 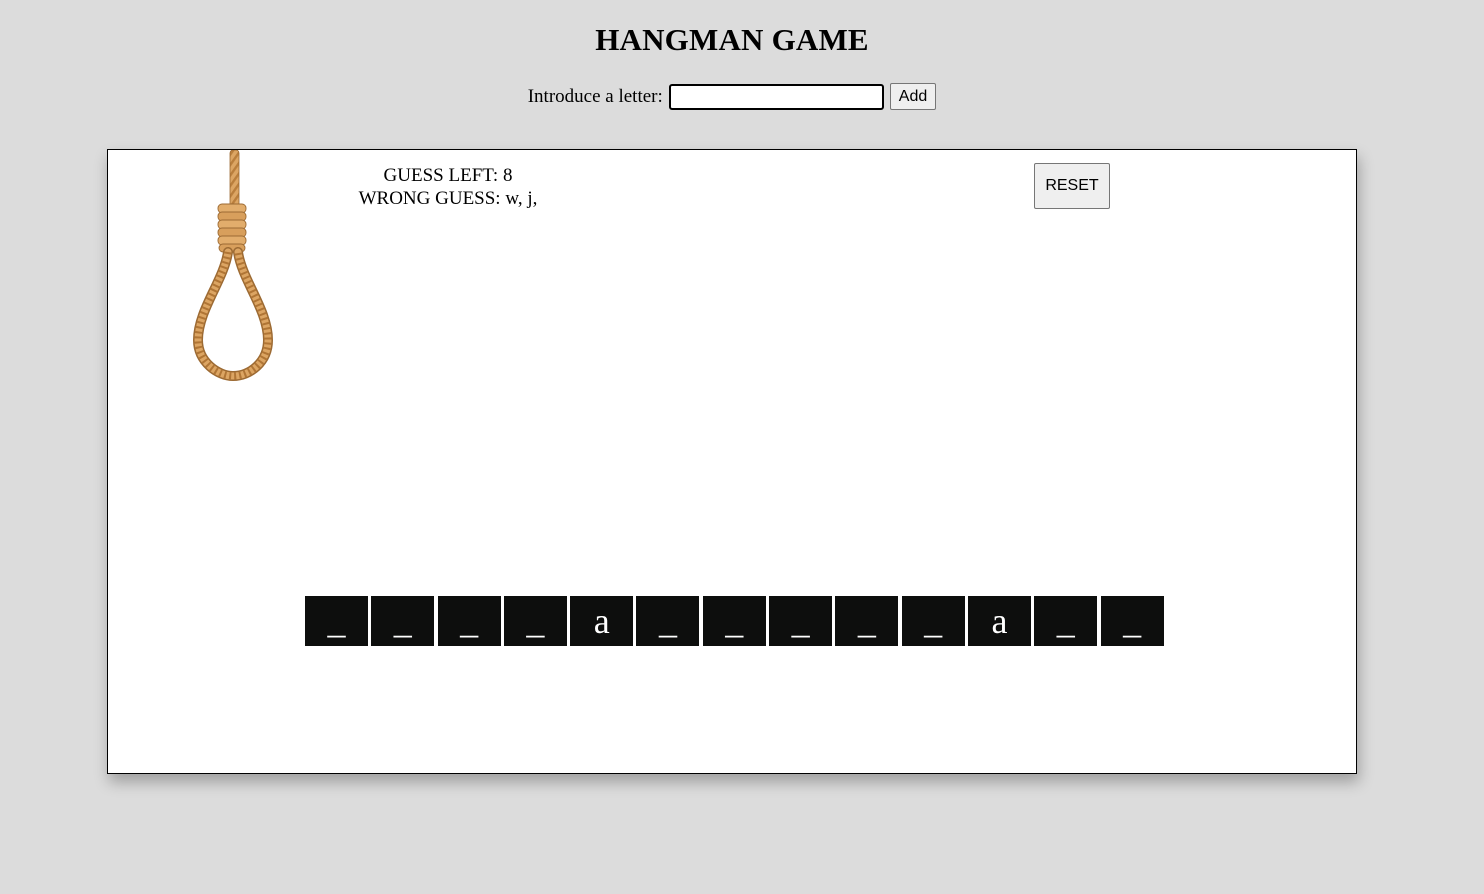 What do you see at coordinates (507, 175) in the screenshot?
I see `guess-left-value: 8` at bounding box center [507, 175].